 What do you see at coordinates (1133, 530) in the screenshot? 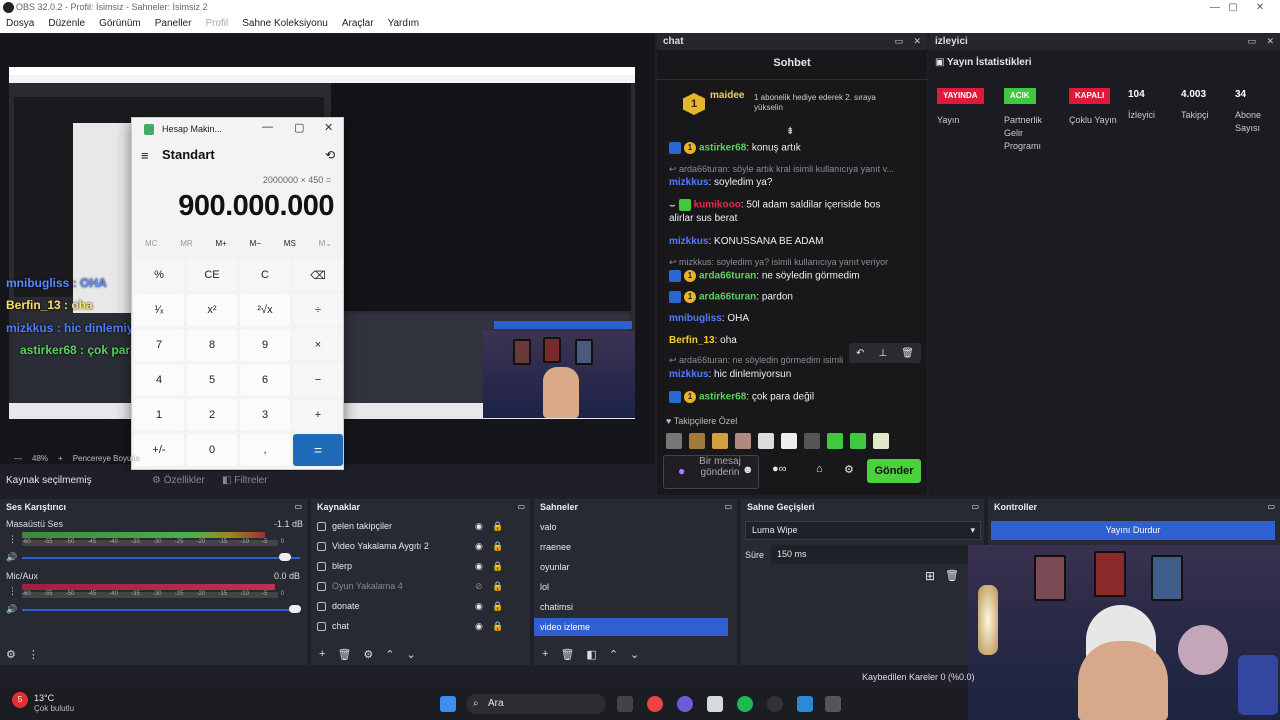
I see `stop-streaming-button: Yayını Durdur` at bounding box center [1133, 530].